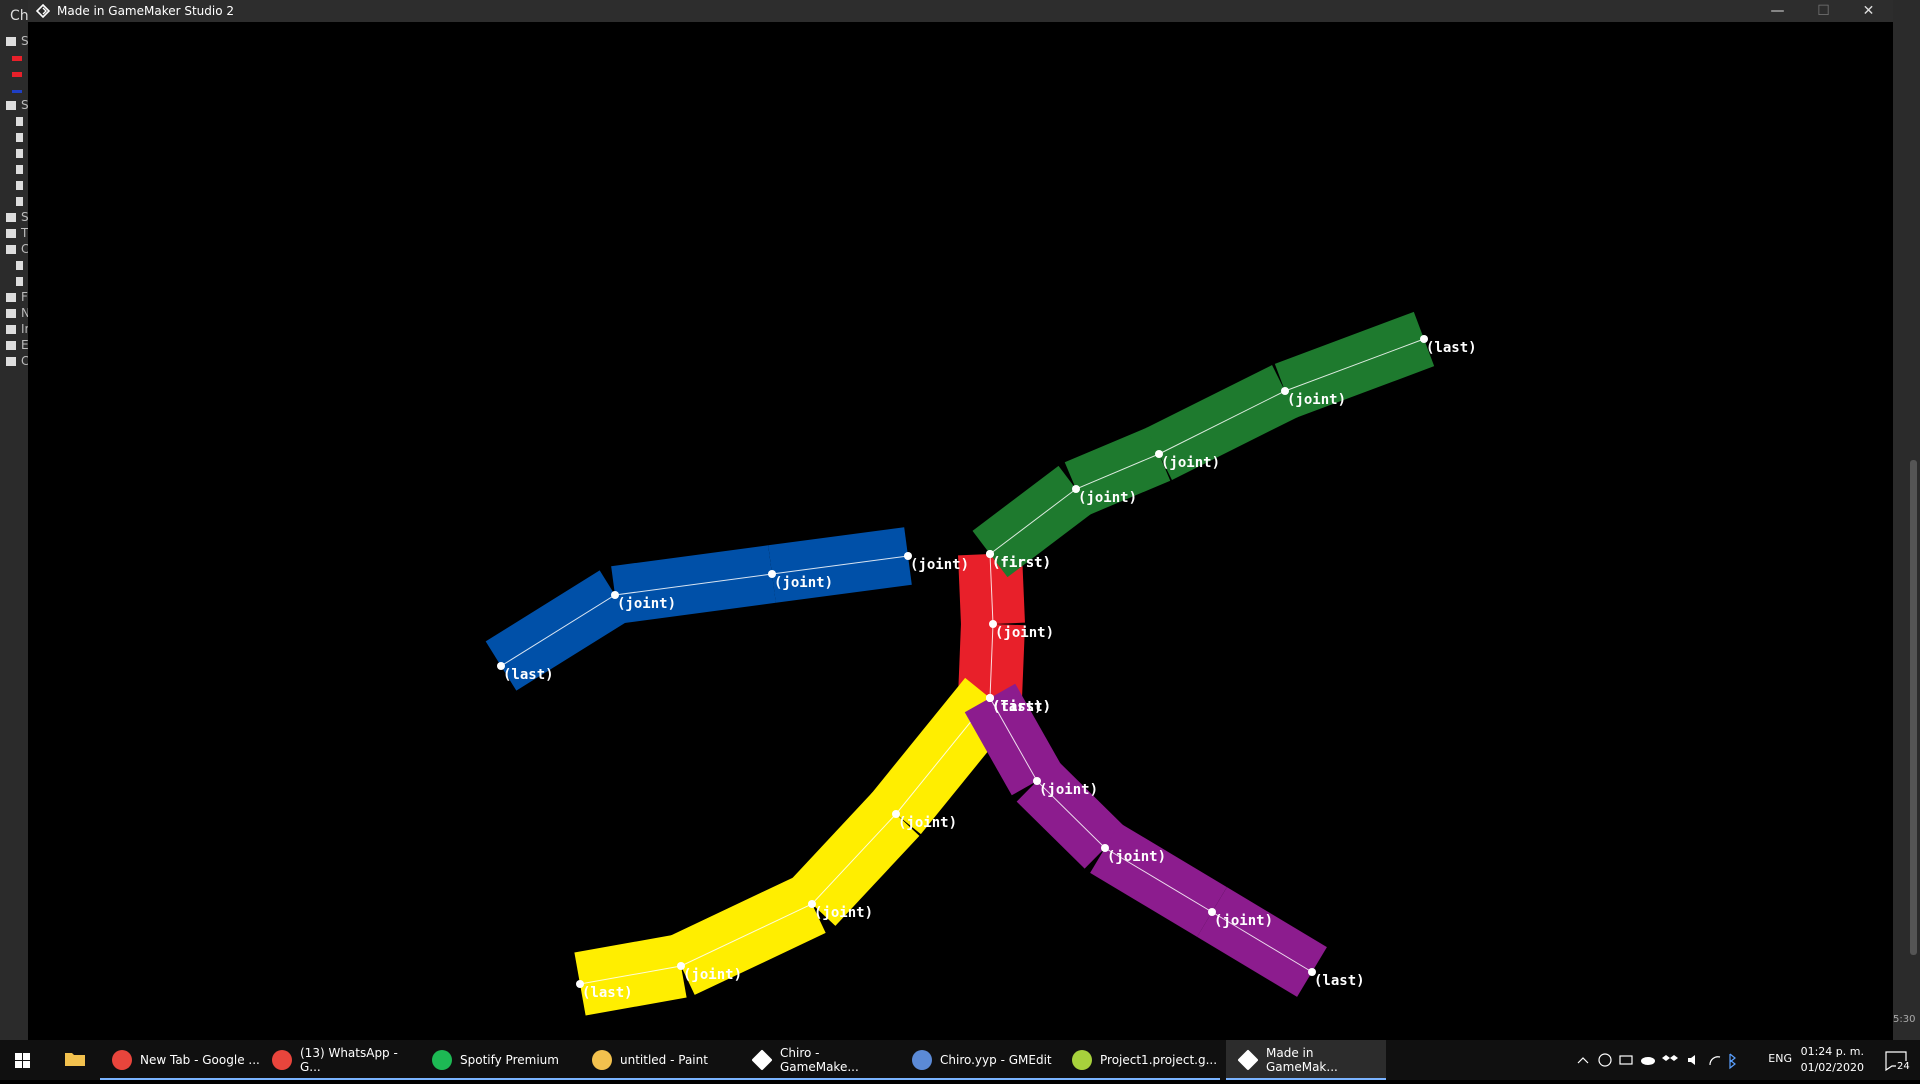  What do you see at coordinates (43, 11) in the screenshot?
I see `gamemaker-icon` at bounding box center [43, 11].